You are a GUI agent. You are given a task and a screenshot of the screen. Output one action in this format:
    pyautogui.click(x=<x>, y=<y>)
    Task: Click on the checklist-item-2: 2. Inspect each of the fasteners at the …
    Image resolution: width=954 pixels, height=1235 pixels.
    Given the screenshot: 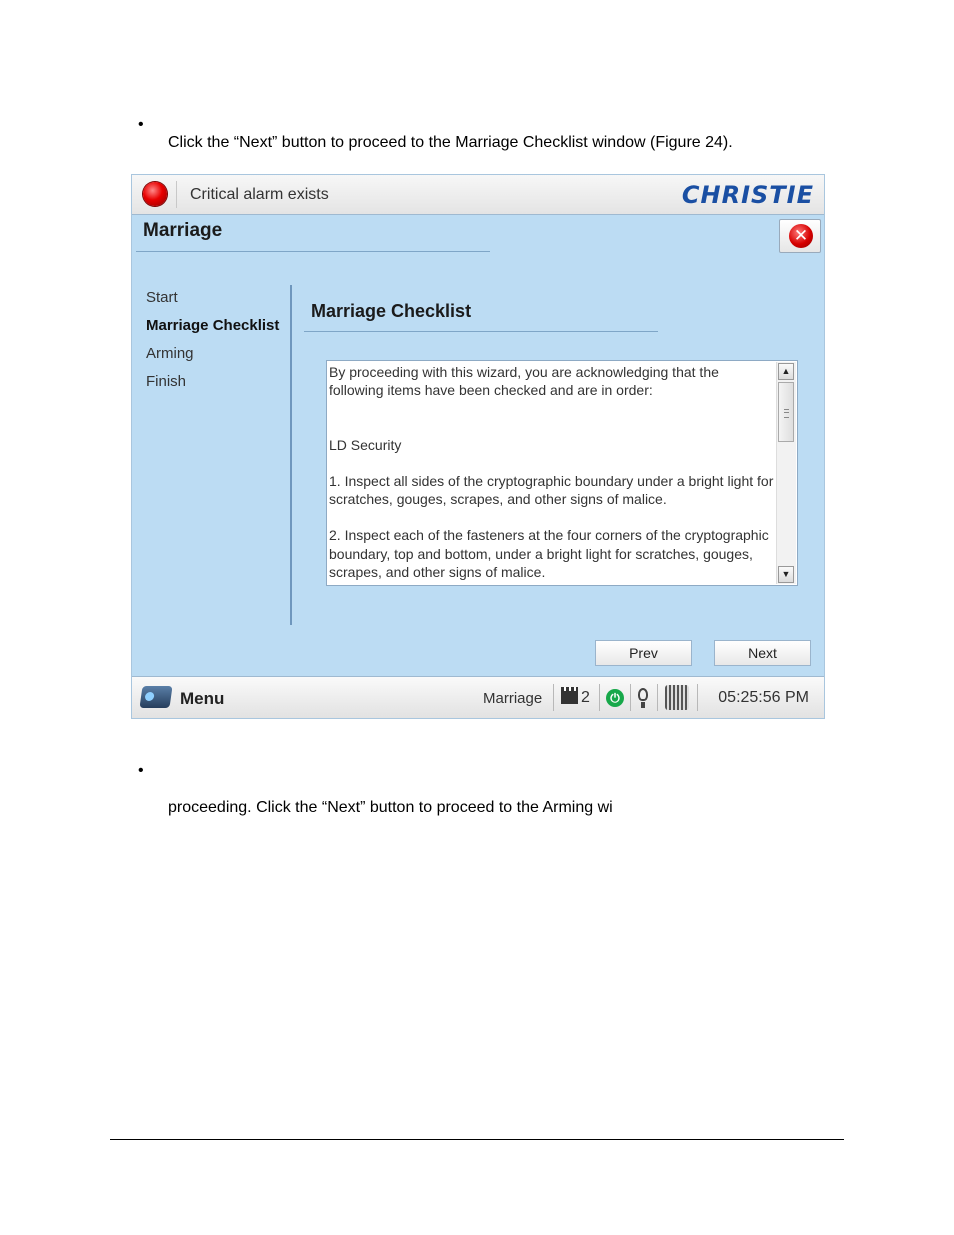 What is the action you would take?
    pyautogui.click(x=549, y=554)
    